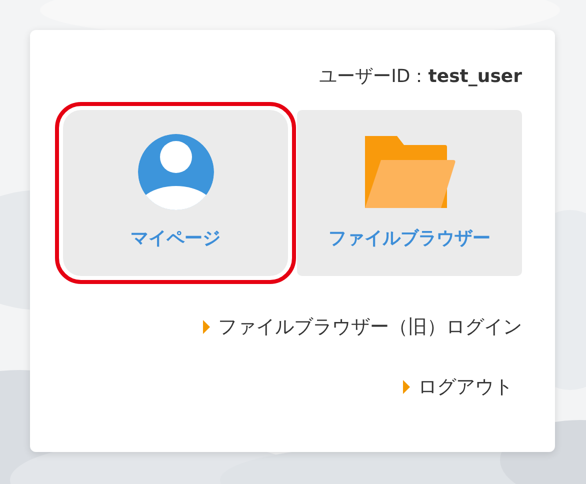 This screenshot has width=586, height=484. What do you see at coordinates (420, 76) in the screenshot?
I see `user-id-text: ユーザーID：test_user` at bounding box center [420, 76].